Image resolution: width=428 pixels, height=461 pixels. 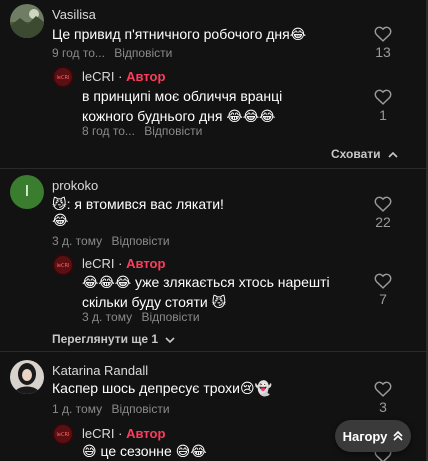 What do you see at coordinates (60, 220) in the screenshot?
I see `comment-text-line2: 😂` at bounding box center [60, 220].